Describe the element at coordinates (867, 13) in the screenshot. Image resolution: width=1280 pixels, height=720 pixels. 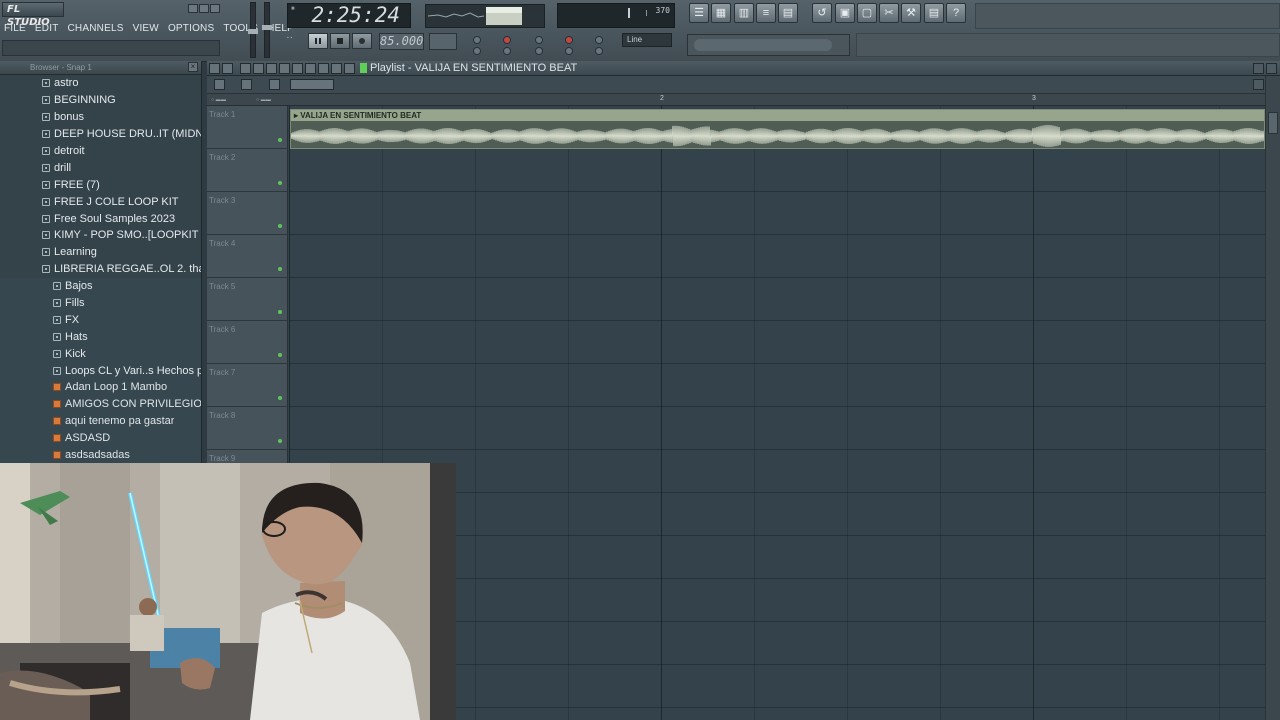
I see `render-button: ▢` at that location.